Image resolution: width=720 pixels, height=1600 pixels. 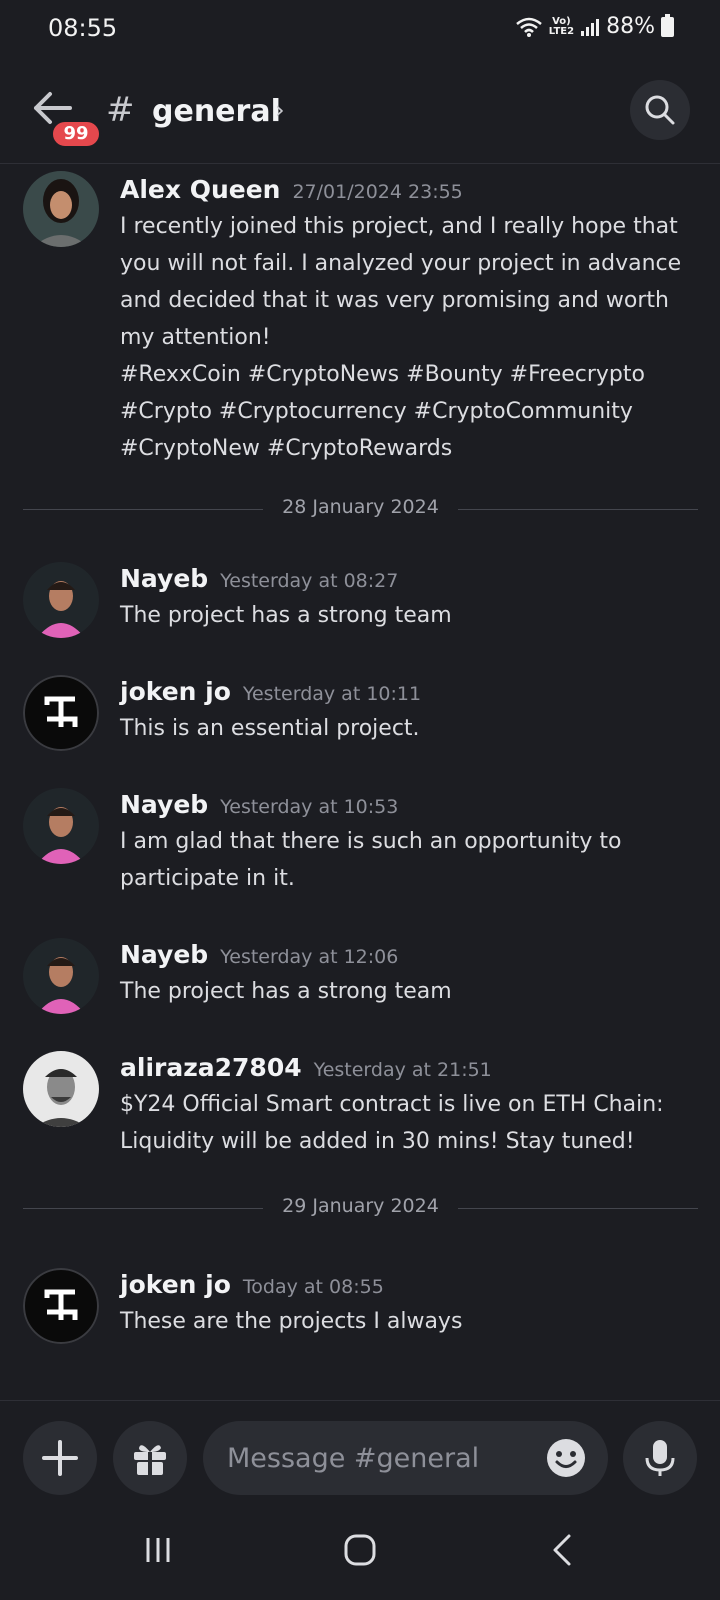 I want to click on system-nav-bar, so click(x=360, y=1552).